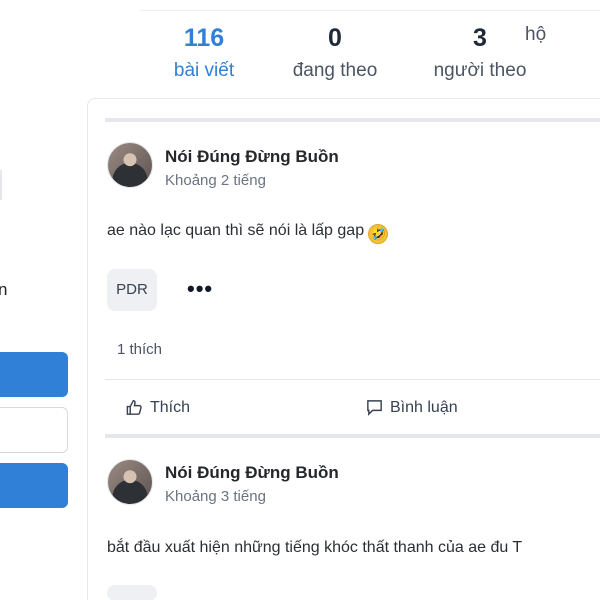 The image size is (600, 600). What do you see at coordinates (370, 10) in the screenshot?
I see `top-divider` at bounding box center [370, 10].